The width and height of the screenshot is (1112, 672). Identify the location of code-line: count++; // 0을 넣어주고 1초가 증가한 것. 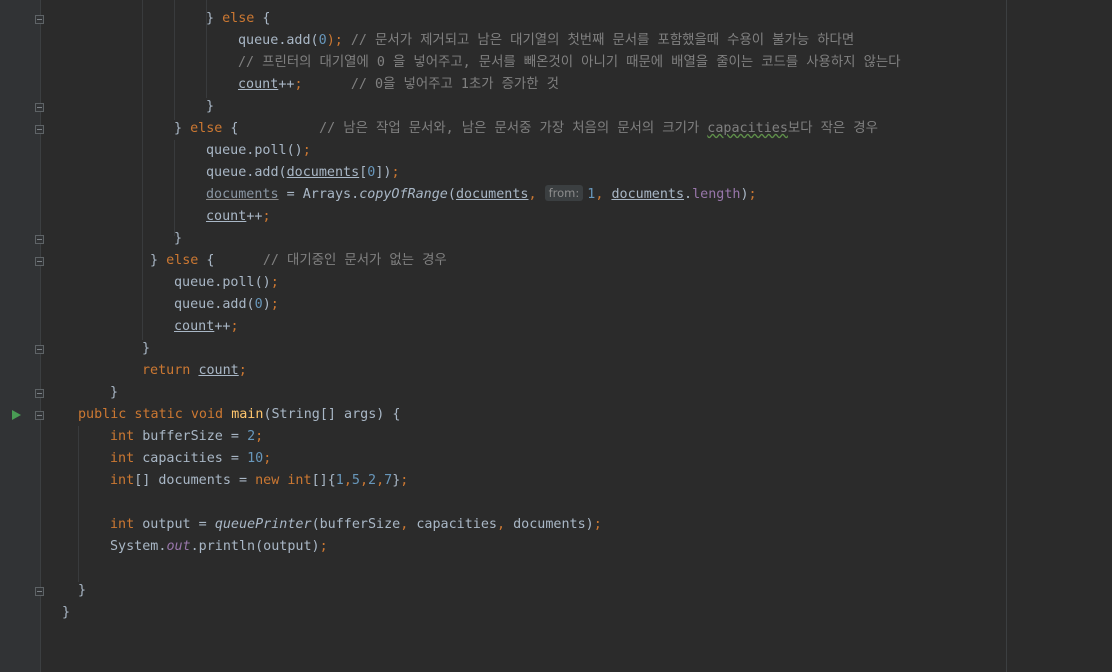
(398, 84).